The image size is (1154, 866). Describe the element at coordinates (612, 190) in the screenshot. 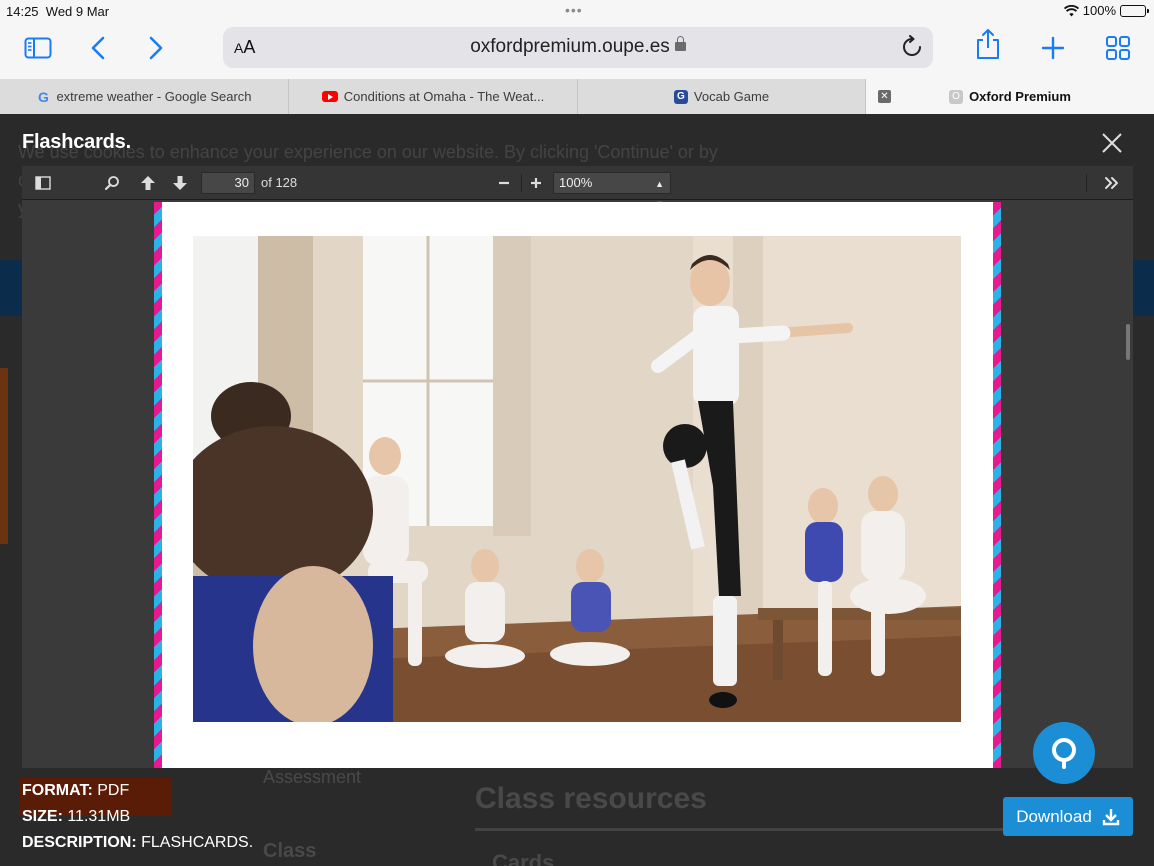

I see `zoom-select: 100% ▲▼` at that location.